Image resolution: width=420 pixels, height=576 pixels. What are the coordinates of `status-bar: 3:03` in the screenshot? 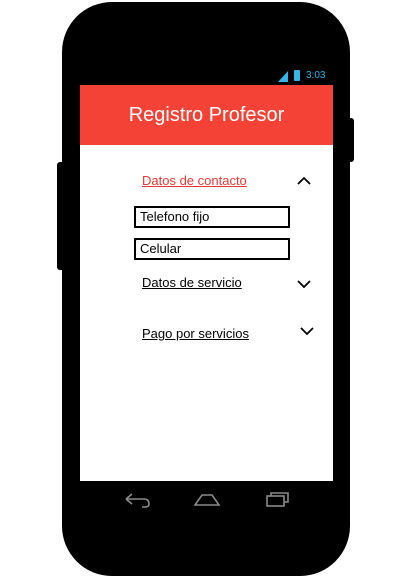 It's located at (206, 76).